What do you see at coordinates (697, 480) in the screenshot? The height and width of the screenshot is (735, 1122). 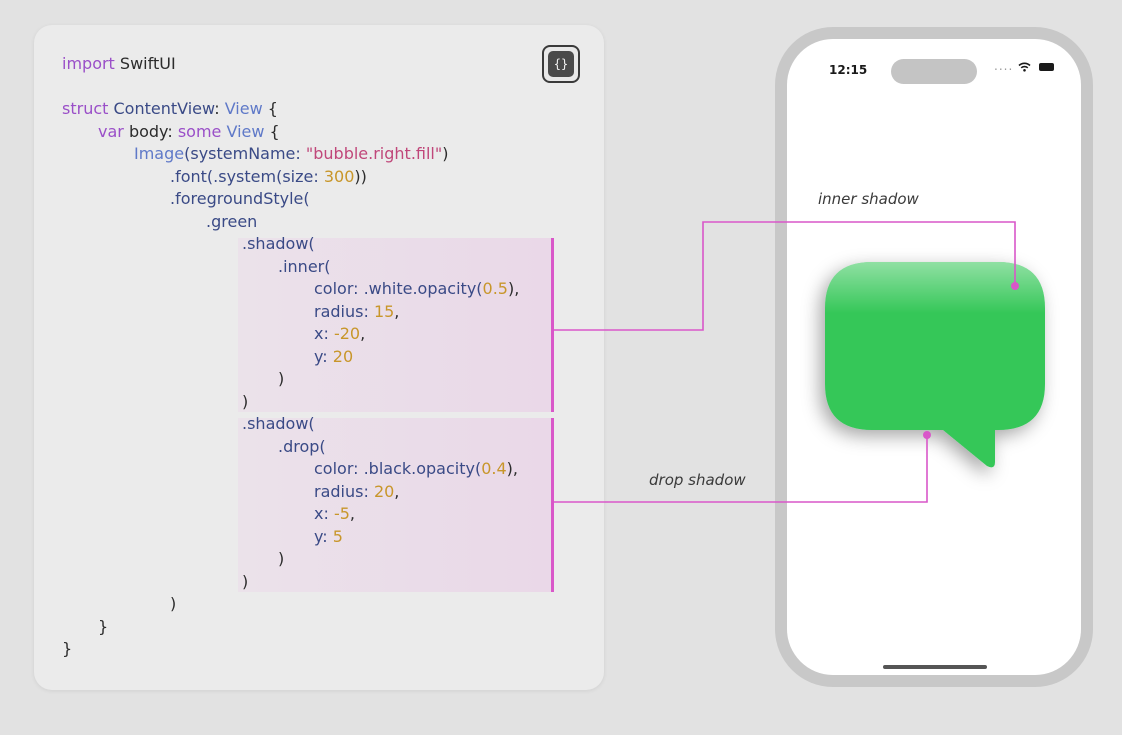 I see `drop-shadow-label: drop shadow` at bounding box center [697, 480].